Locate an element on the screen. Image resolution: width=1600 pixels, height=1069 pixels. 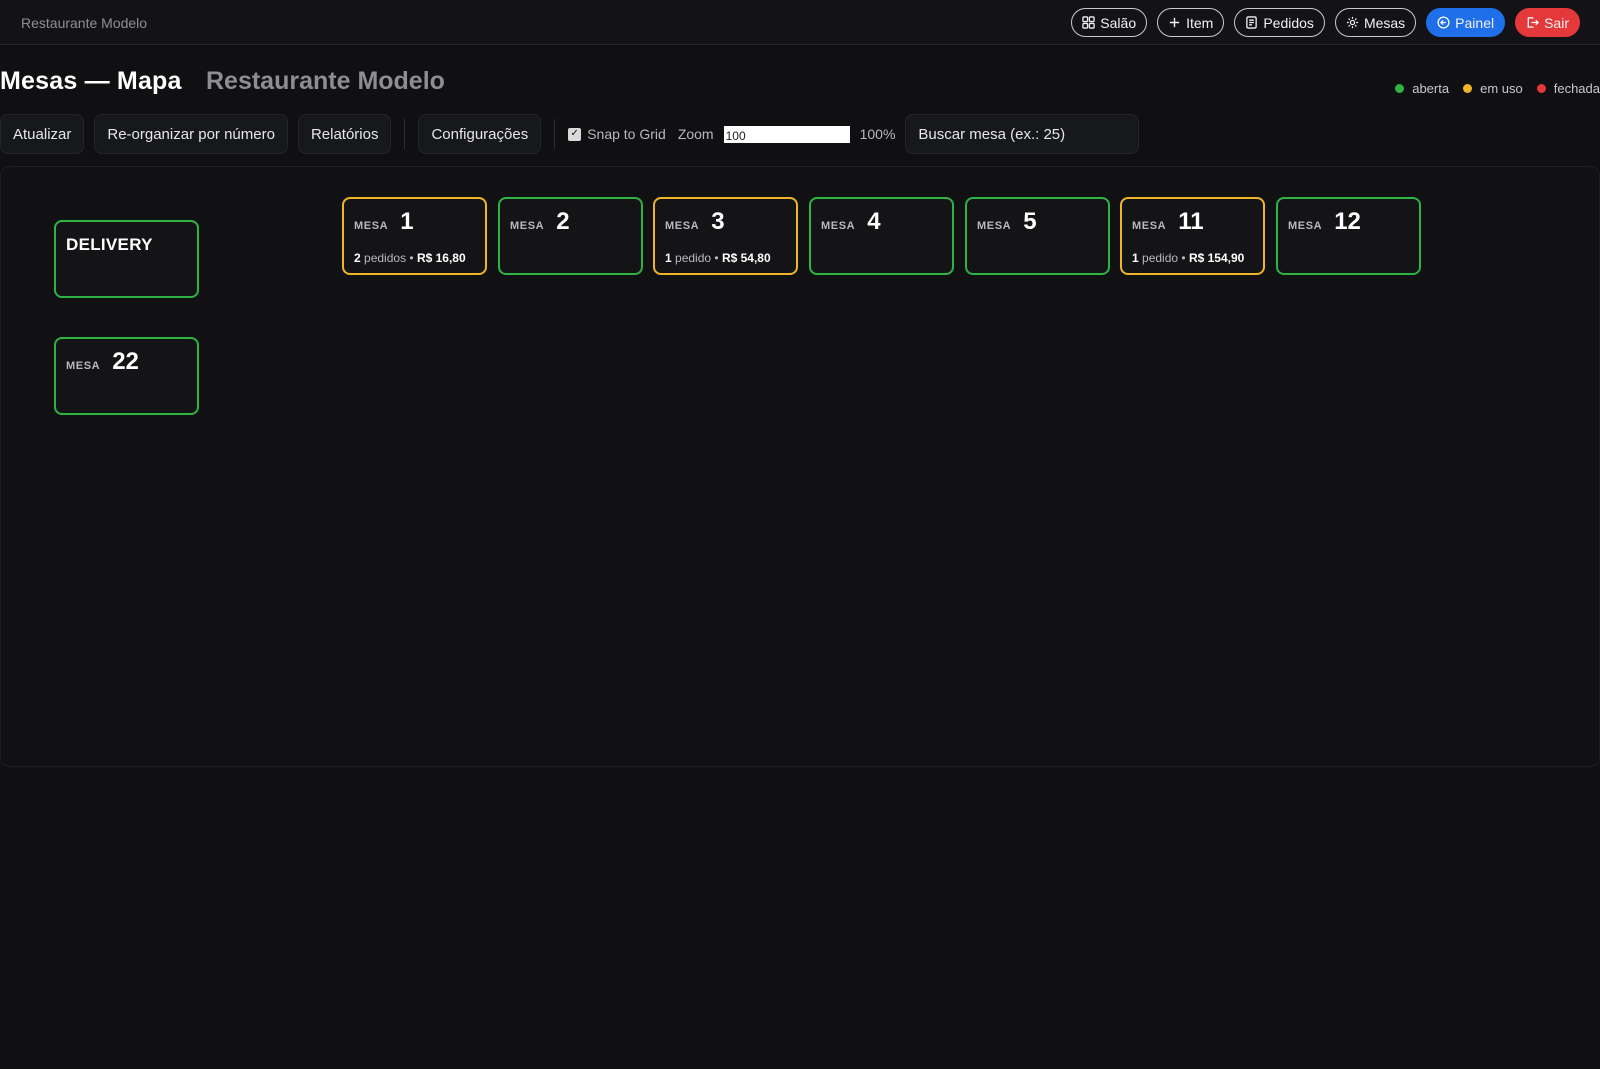
brand-name: Restaurante Modelo is located at coordinates (84, 23).